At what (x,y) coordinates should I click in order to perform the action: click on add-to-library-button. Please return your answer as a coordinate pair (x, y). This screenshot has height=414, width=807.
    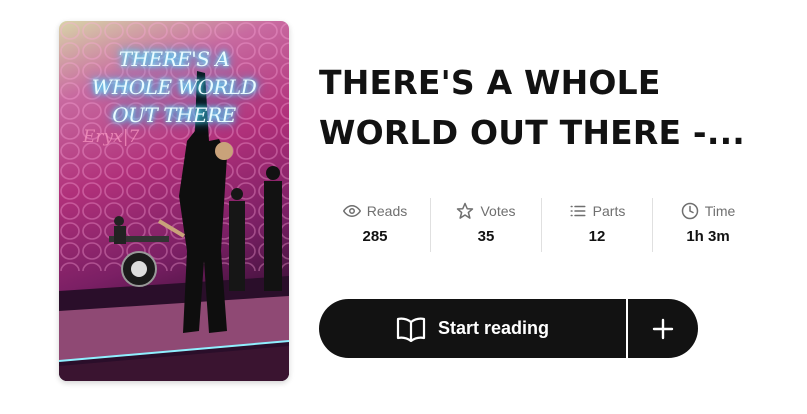
    Looking at the image, I should click on (663, 328).